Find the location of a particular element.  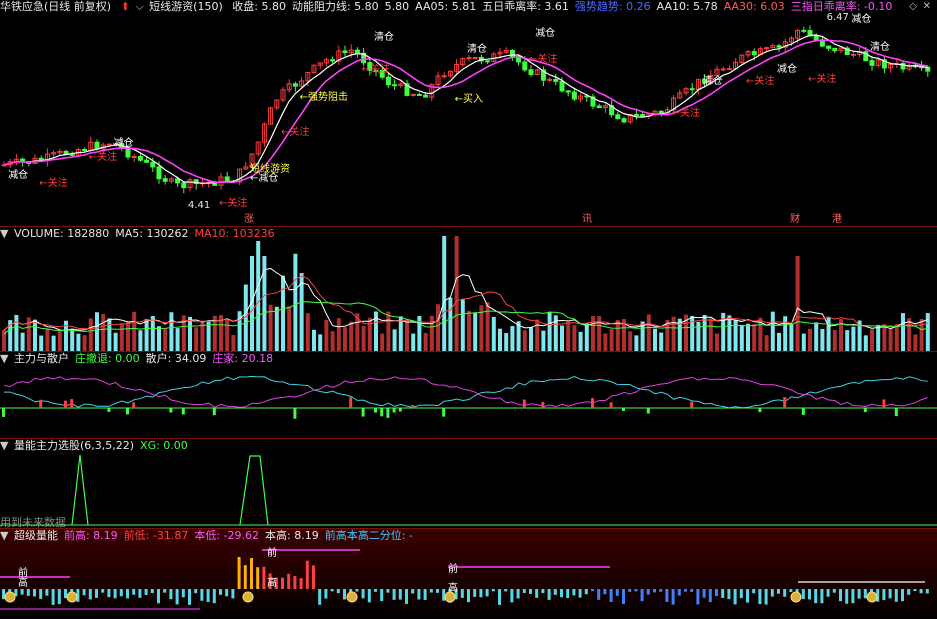

volume-ma10-line is located at coordinates (465, 303).